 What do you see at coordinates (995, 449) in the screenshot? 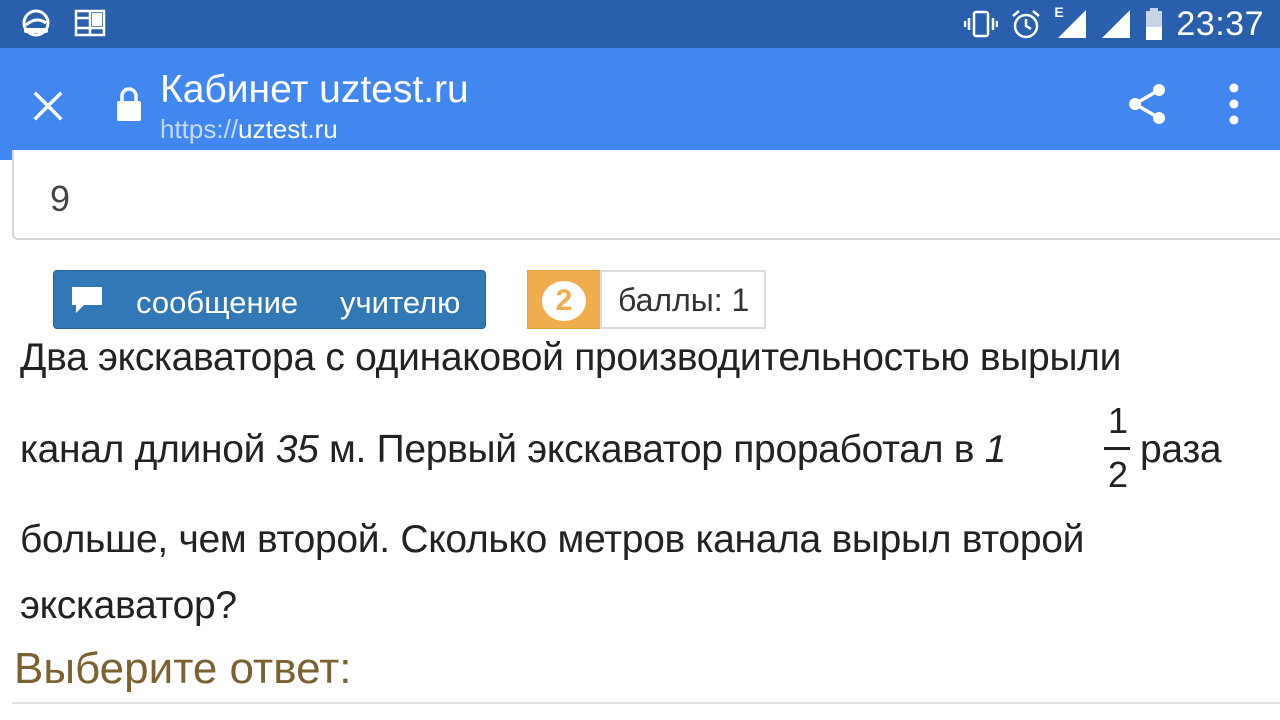
I see `mixed-number-whole: 1` at bounding box center [995, 449].